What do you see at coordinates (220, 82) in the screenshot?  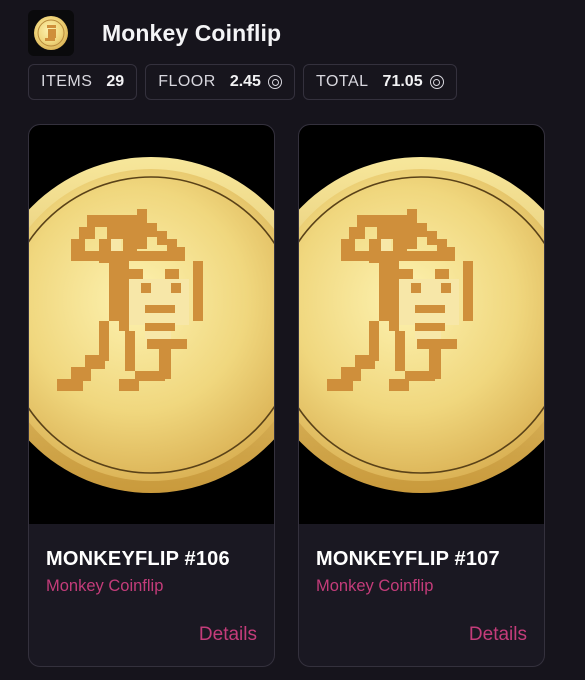 I see `stat-floor: FLOOR 2.45` at bounding box center [220, 82].